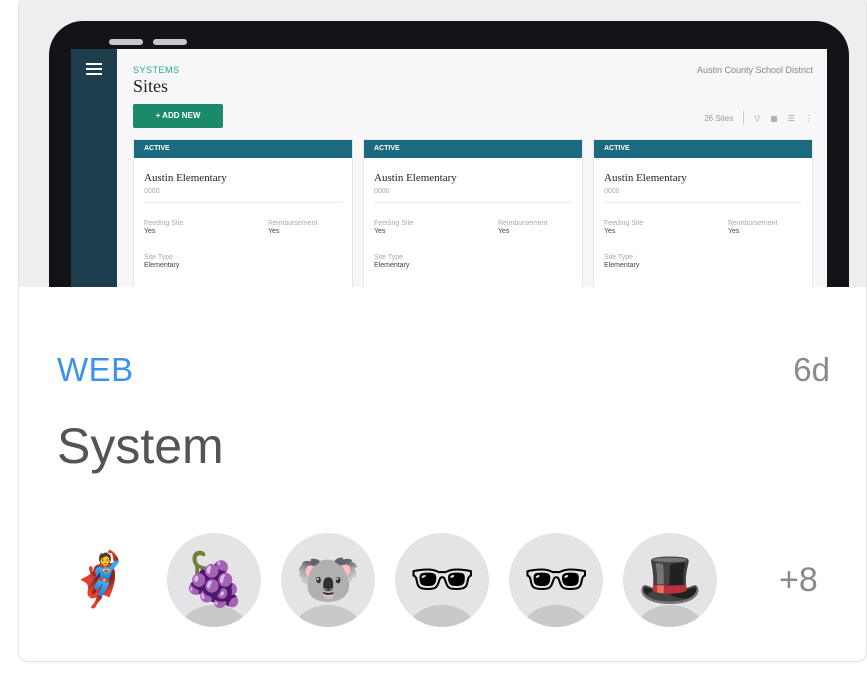  What do you see at coordinates (94, 69) in the screenshot?
I see `hamburger-icon` at bounding box center [94, 69].